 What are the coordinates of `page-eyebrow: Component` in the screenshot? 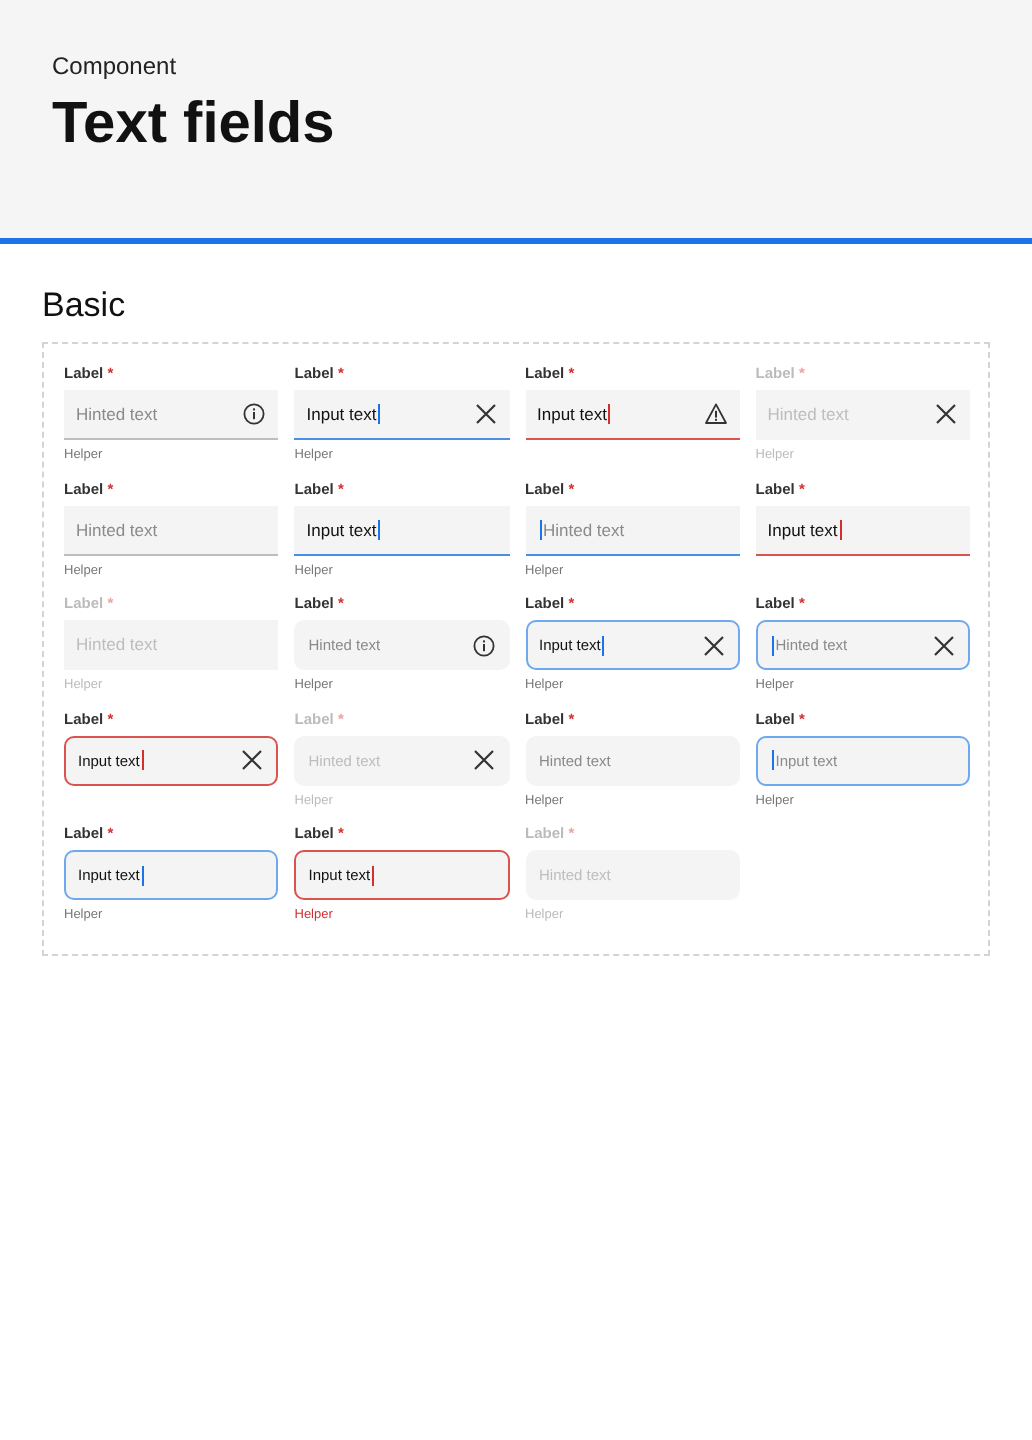 It's located at (115, 66).